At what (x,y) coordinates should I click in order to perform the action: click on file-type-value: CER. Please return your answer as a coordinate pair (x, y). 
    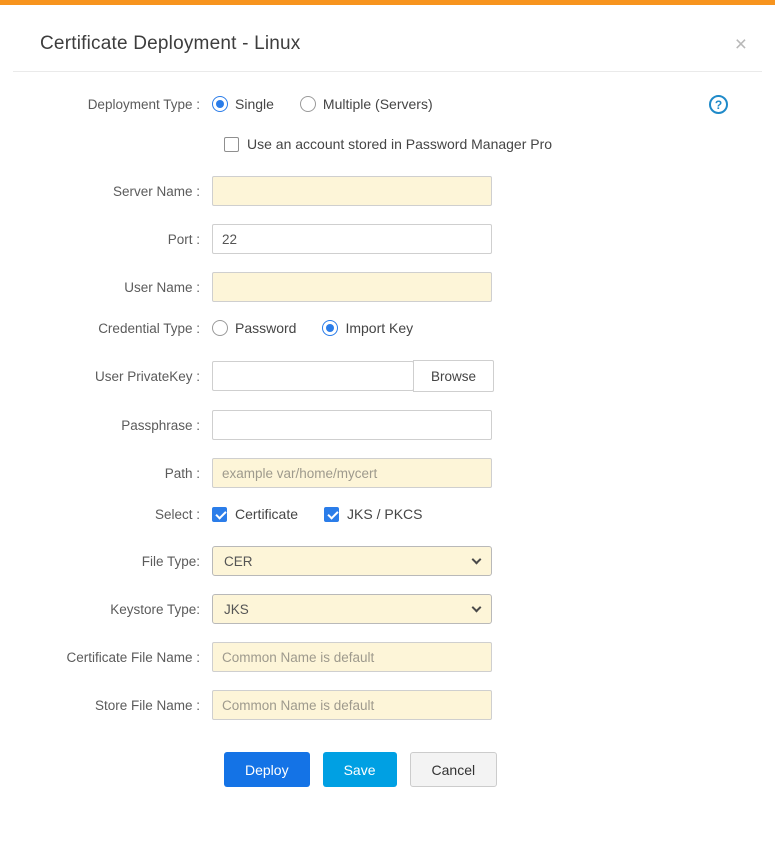
    Looking at the image, I should click on (238, 561).